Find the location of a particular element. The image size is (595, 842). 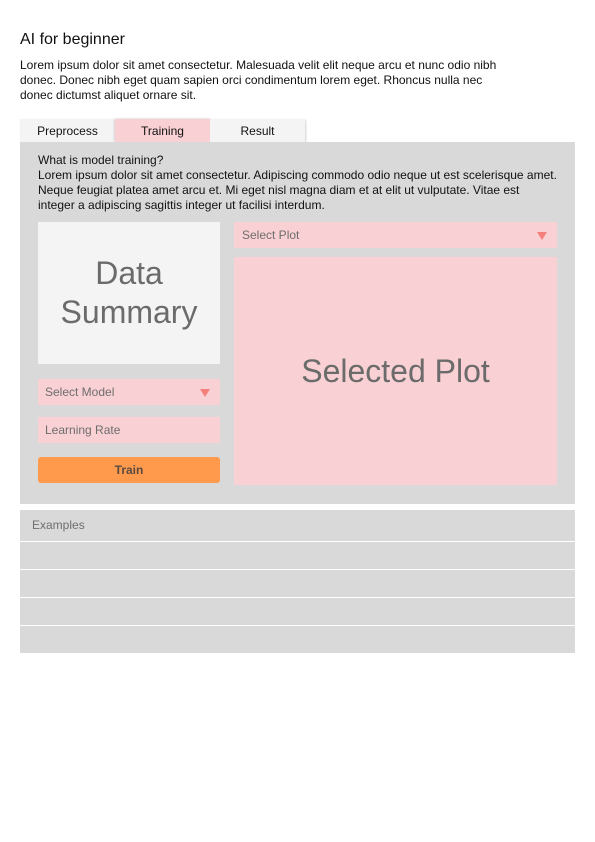

select-model-label: Select Model is located at coordinates (80, 392).